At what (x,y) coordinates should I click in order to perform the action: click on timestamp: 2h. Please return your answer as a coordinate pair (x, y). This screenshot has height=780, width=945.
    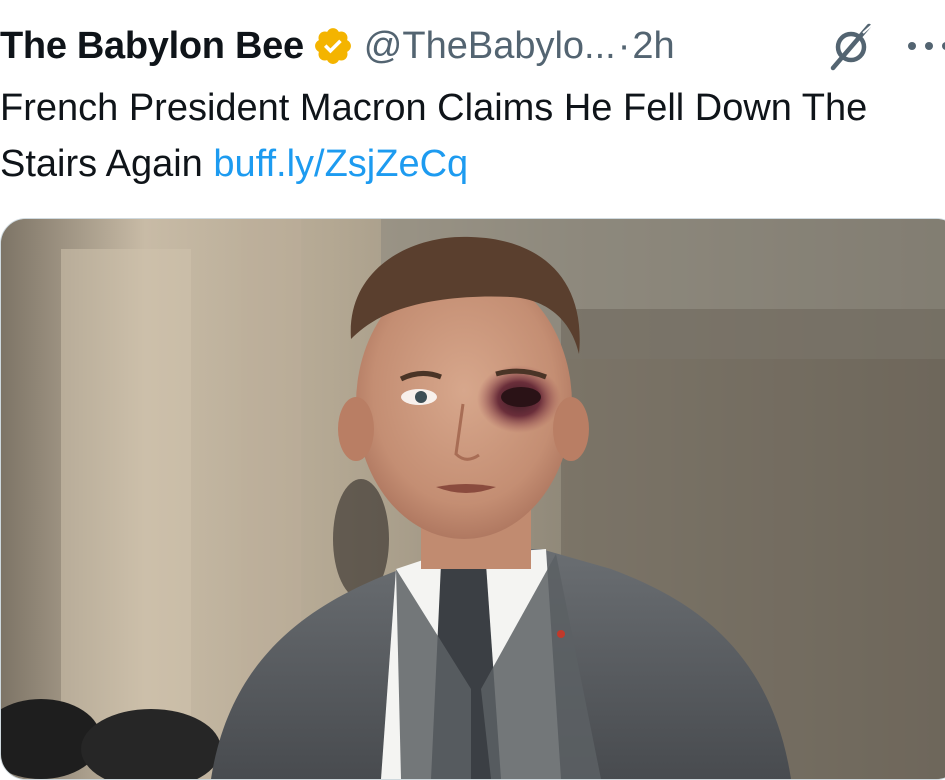
    Looking at the image, I should click on (653, 46).